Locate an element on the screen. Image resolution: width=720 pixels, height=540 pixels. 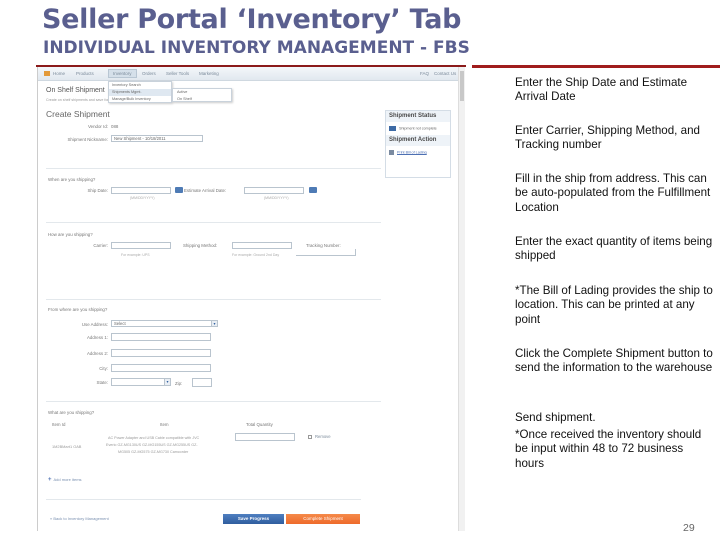
address1-label: Address 1: is located at coordinates (97, 337).